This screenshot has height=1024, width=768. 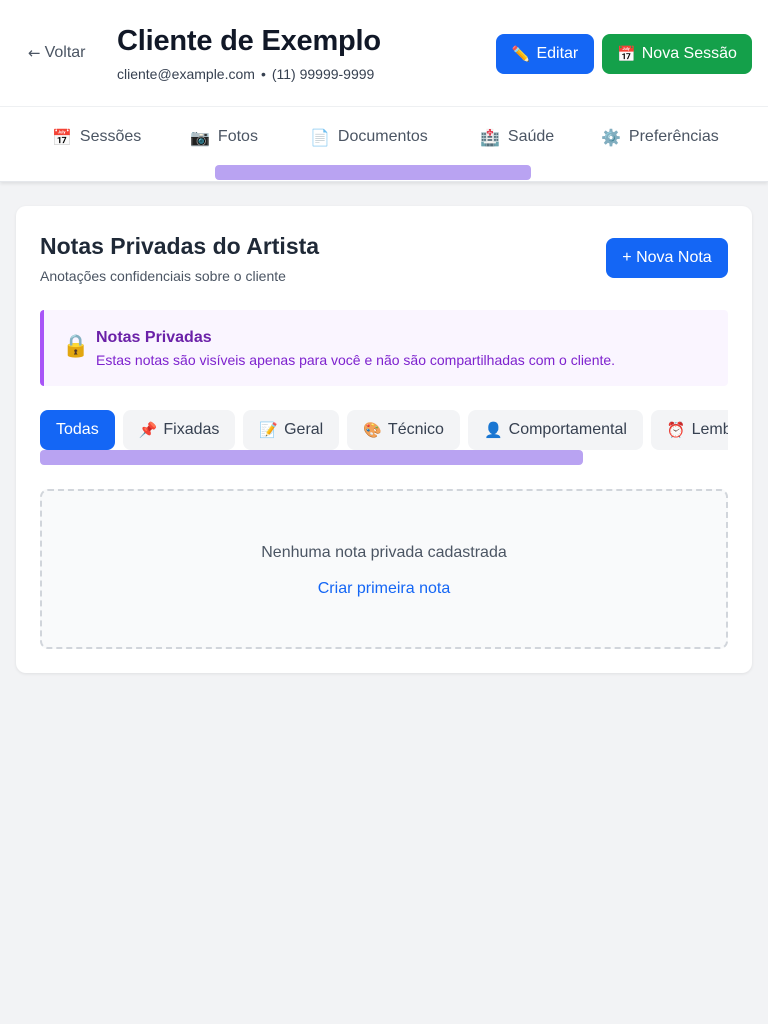 I want to click on tabs-scrollbar, so click(x=373, y=172).